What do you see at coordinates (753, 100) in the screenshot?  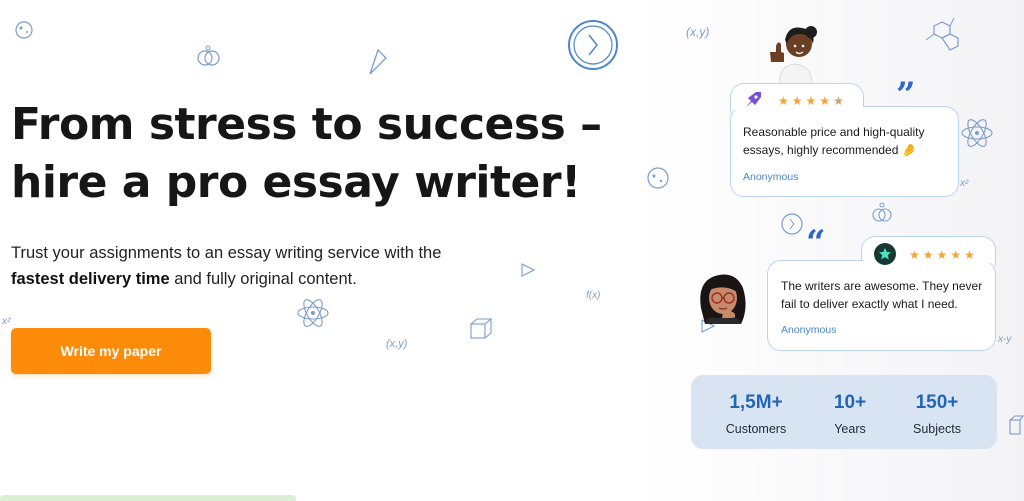 I see `rocket-badge-icon` at bounding box center [753, 100].